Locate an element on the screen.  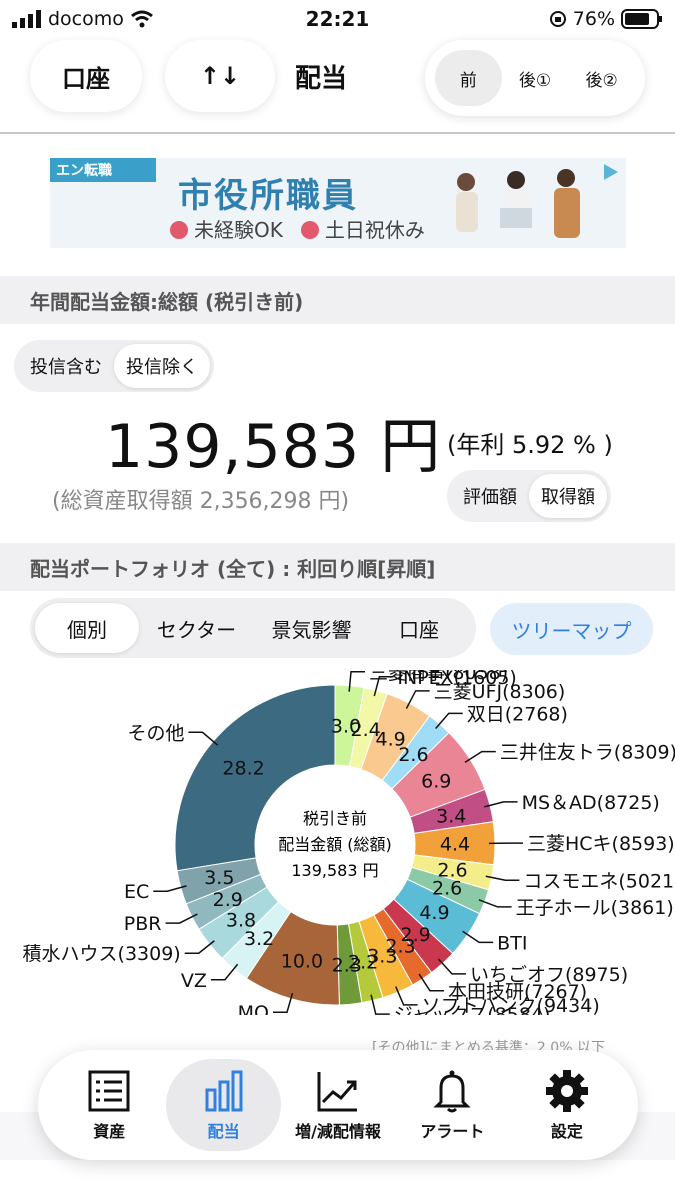
slice-name-label: コスモエネ(5021) is located at coordinates (599, 881).